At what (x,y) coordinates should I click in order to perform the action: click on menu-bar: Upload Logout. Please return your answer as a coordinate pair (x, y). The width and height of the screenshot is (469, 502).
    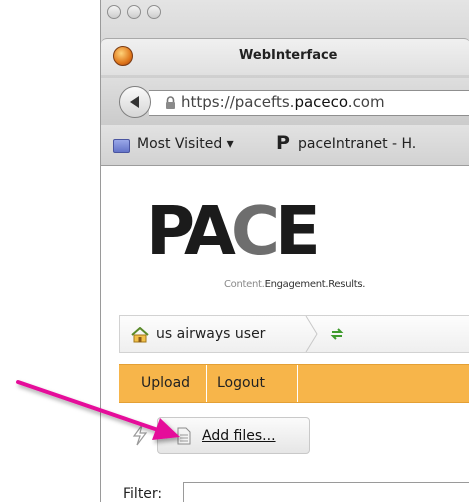
    Looking at the image, I should click on (294, 383).